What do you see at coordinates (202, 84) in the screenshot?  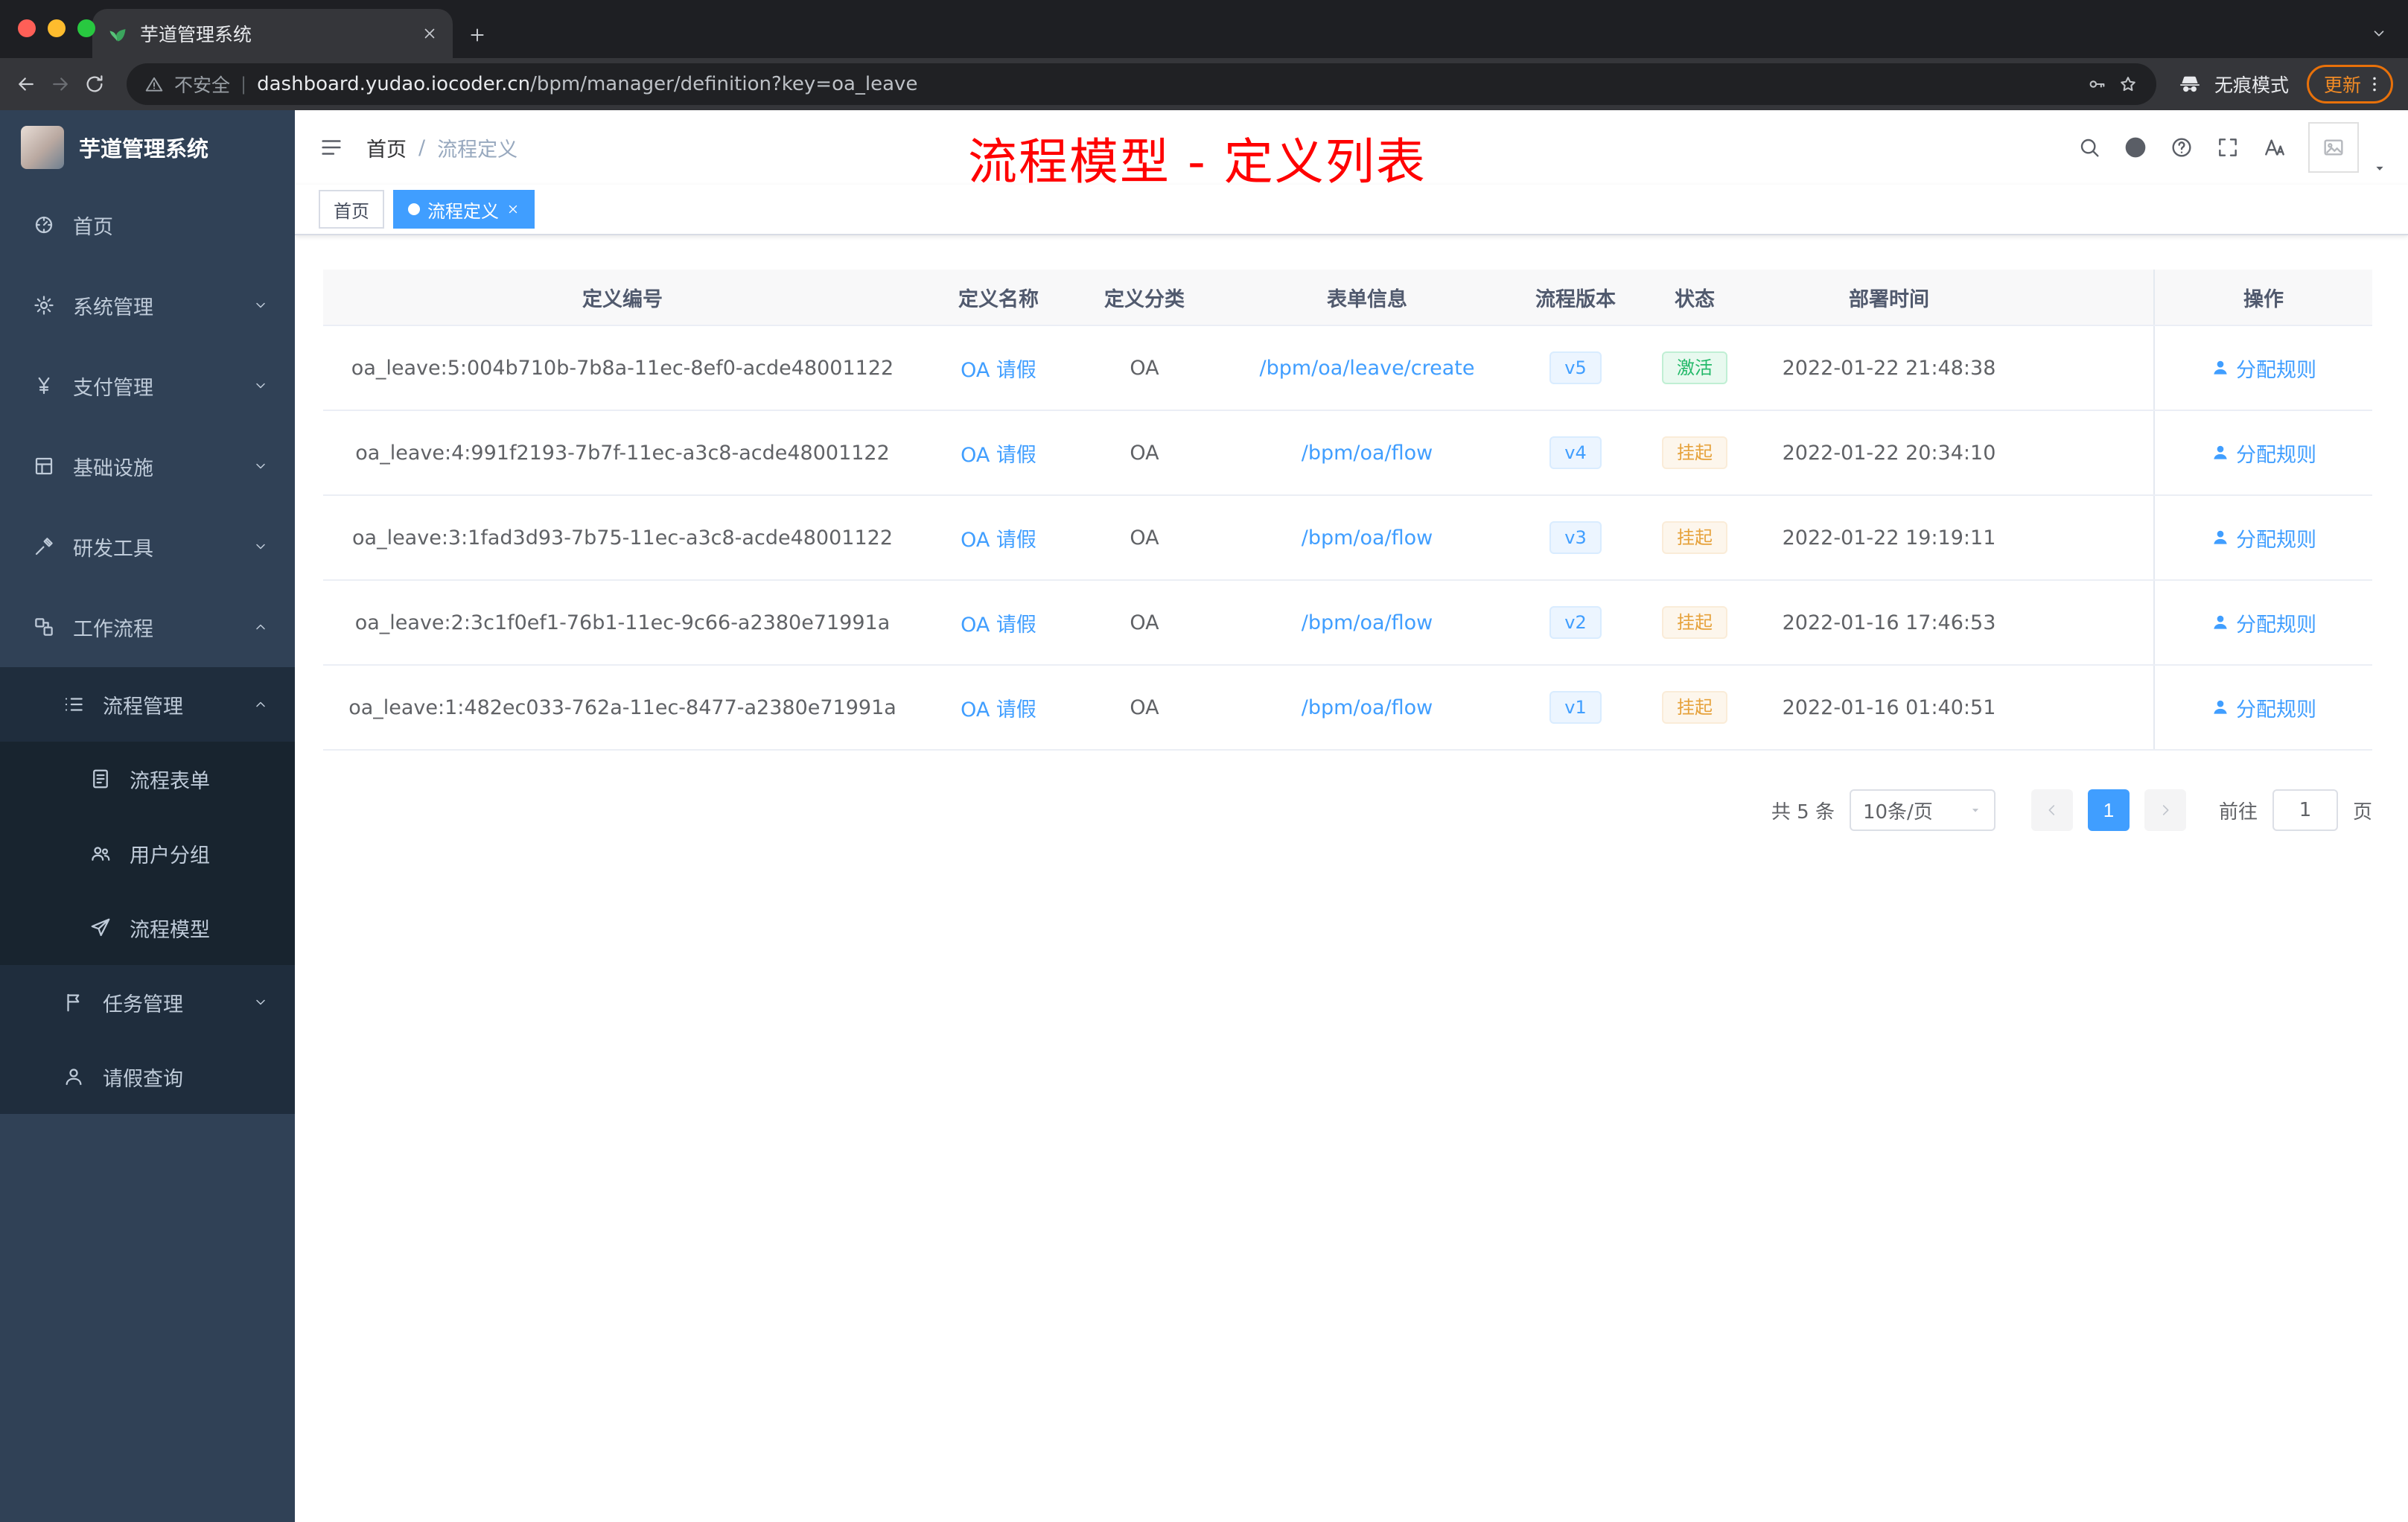 I see `security-label: 不安全` at bounding box center [202, 84].